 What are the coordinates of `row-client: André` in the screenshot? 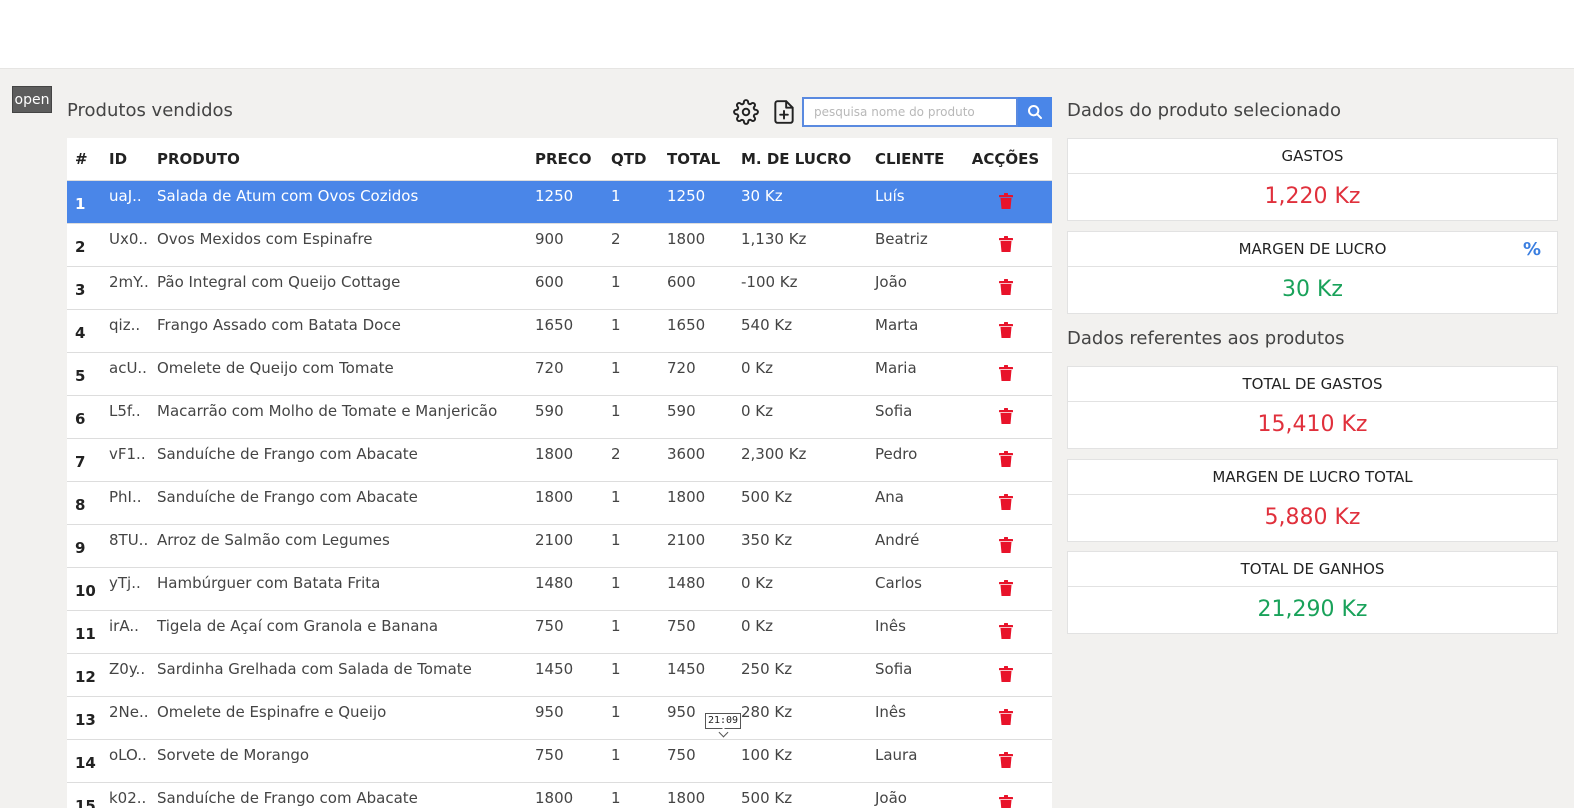 It's located at (913, 546).